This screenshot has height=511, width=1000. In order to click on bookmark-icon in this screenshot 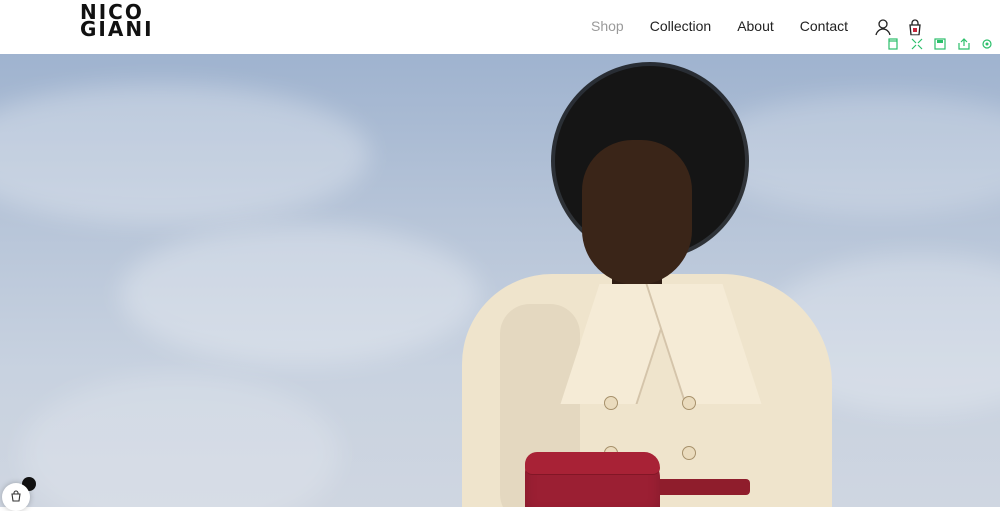, I will do `click(893, 44)`.